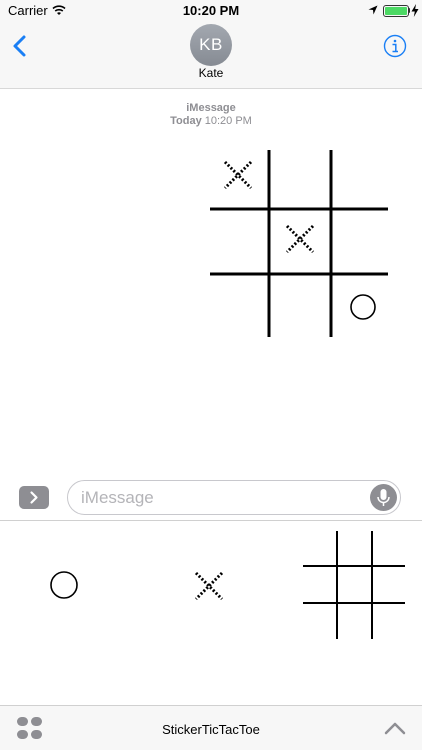 This screenshot has height=750, width=422. What do you see at coordinates (234, 497) in the screenshot?
I see `message-input` at bounding box center [234, 497].